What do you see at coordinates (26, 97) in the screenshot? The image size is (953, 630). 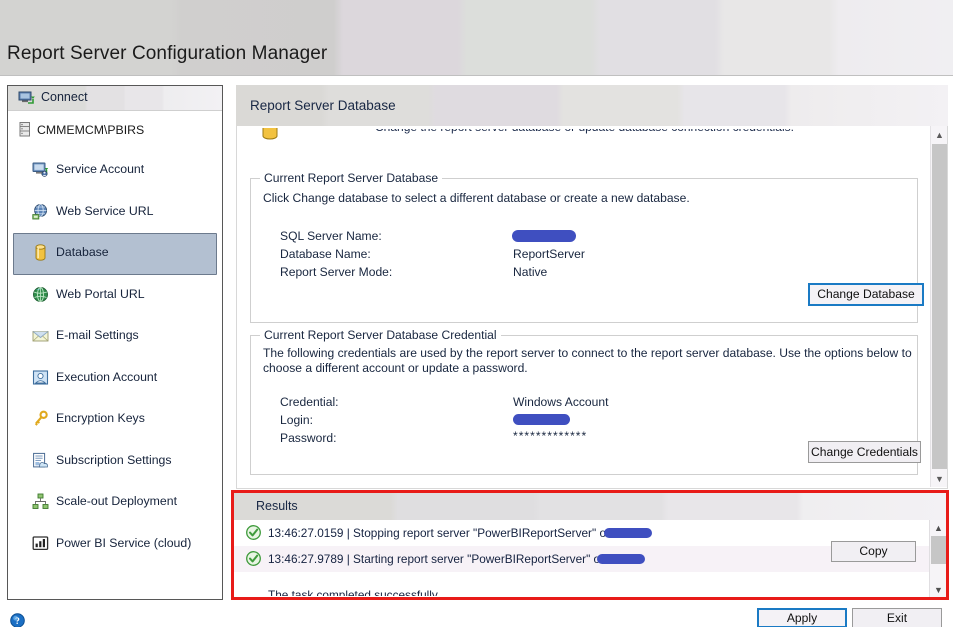 I see `connect-server-icon` at bounding box center [26, 97].